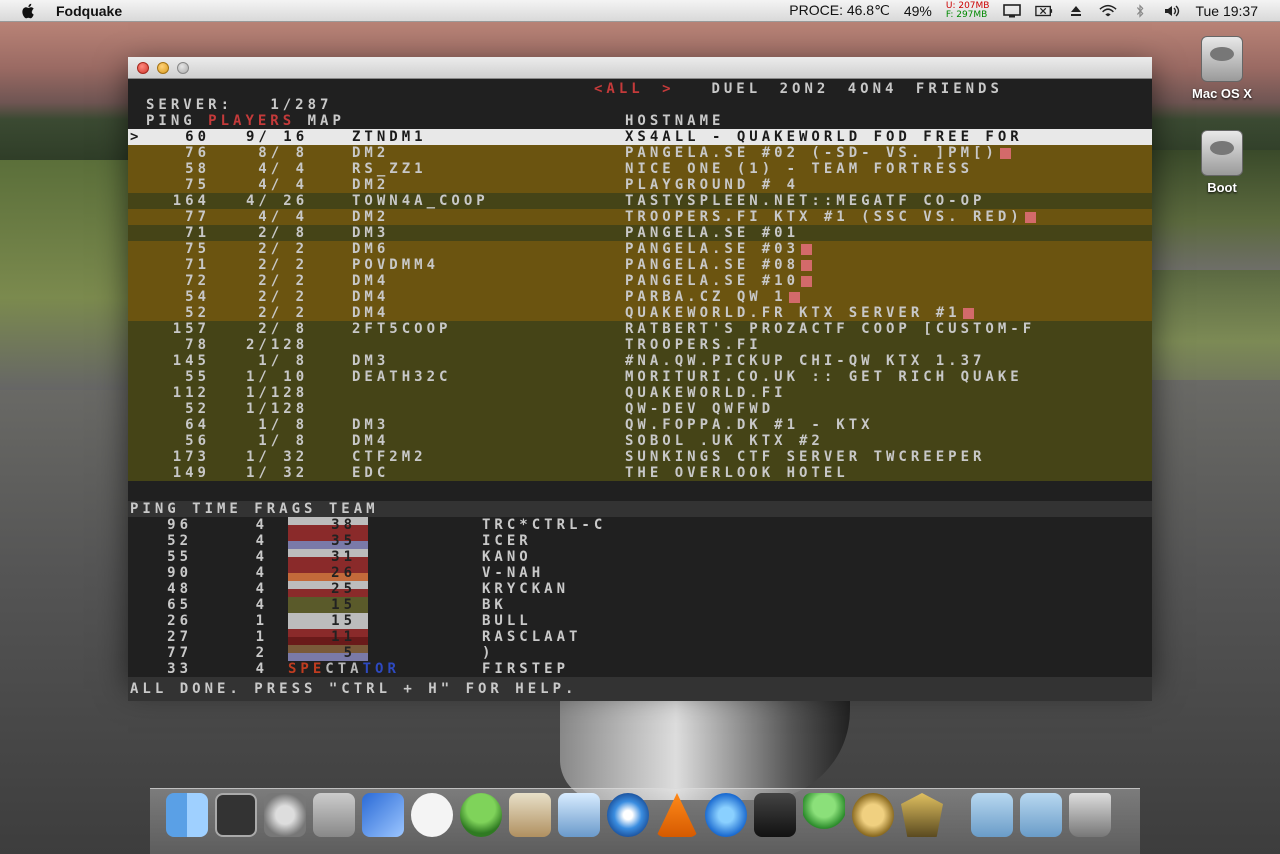  I want to click on player-row: 65 4 15 bk, so click(640, 605).